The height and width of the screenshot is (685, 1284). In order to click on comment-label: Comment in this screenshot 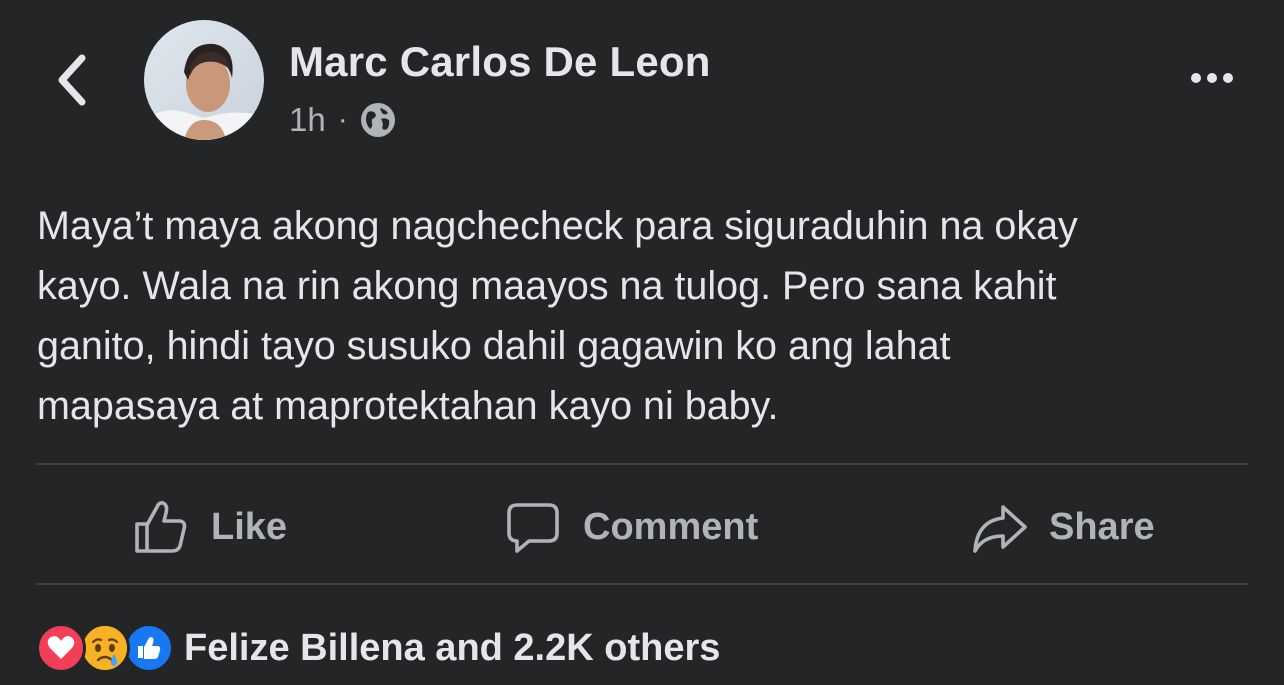, I will do `click(671, 526)`.